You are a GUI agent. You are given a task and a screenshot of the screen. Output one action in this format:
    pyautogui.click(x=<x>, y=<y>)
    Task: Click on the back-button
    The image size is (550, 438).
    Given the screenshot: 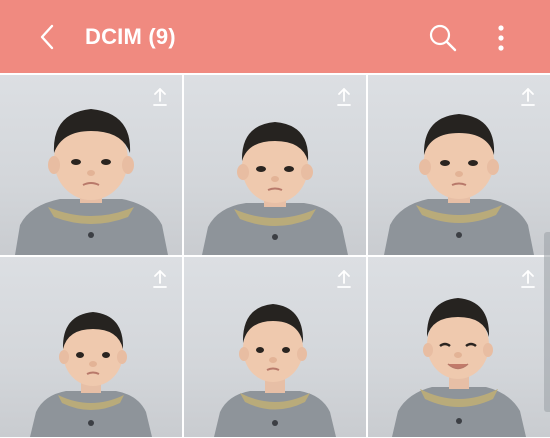 What is the action you would take?
    pyautogui.click(x=47, y=37)
    